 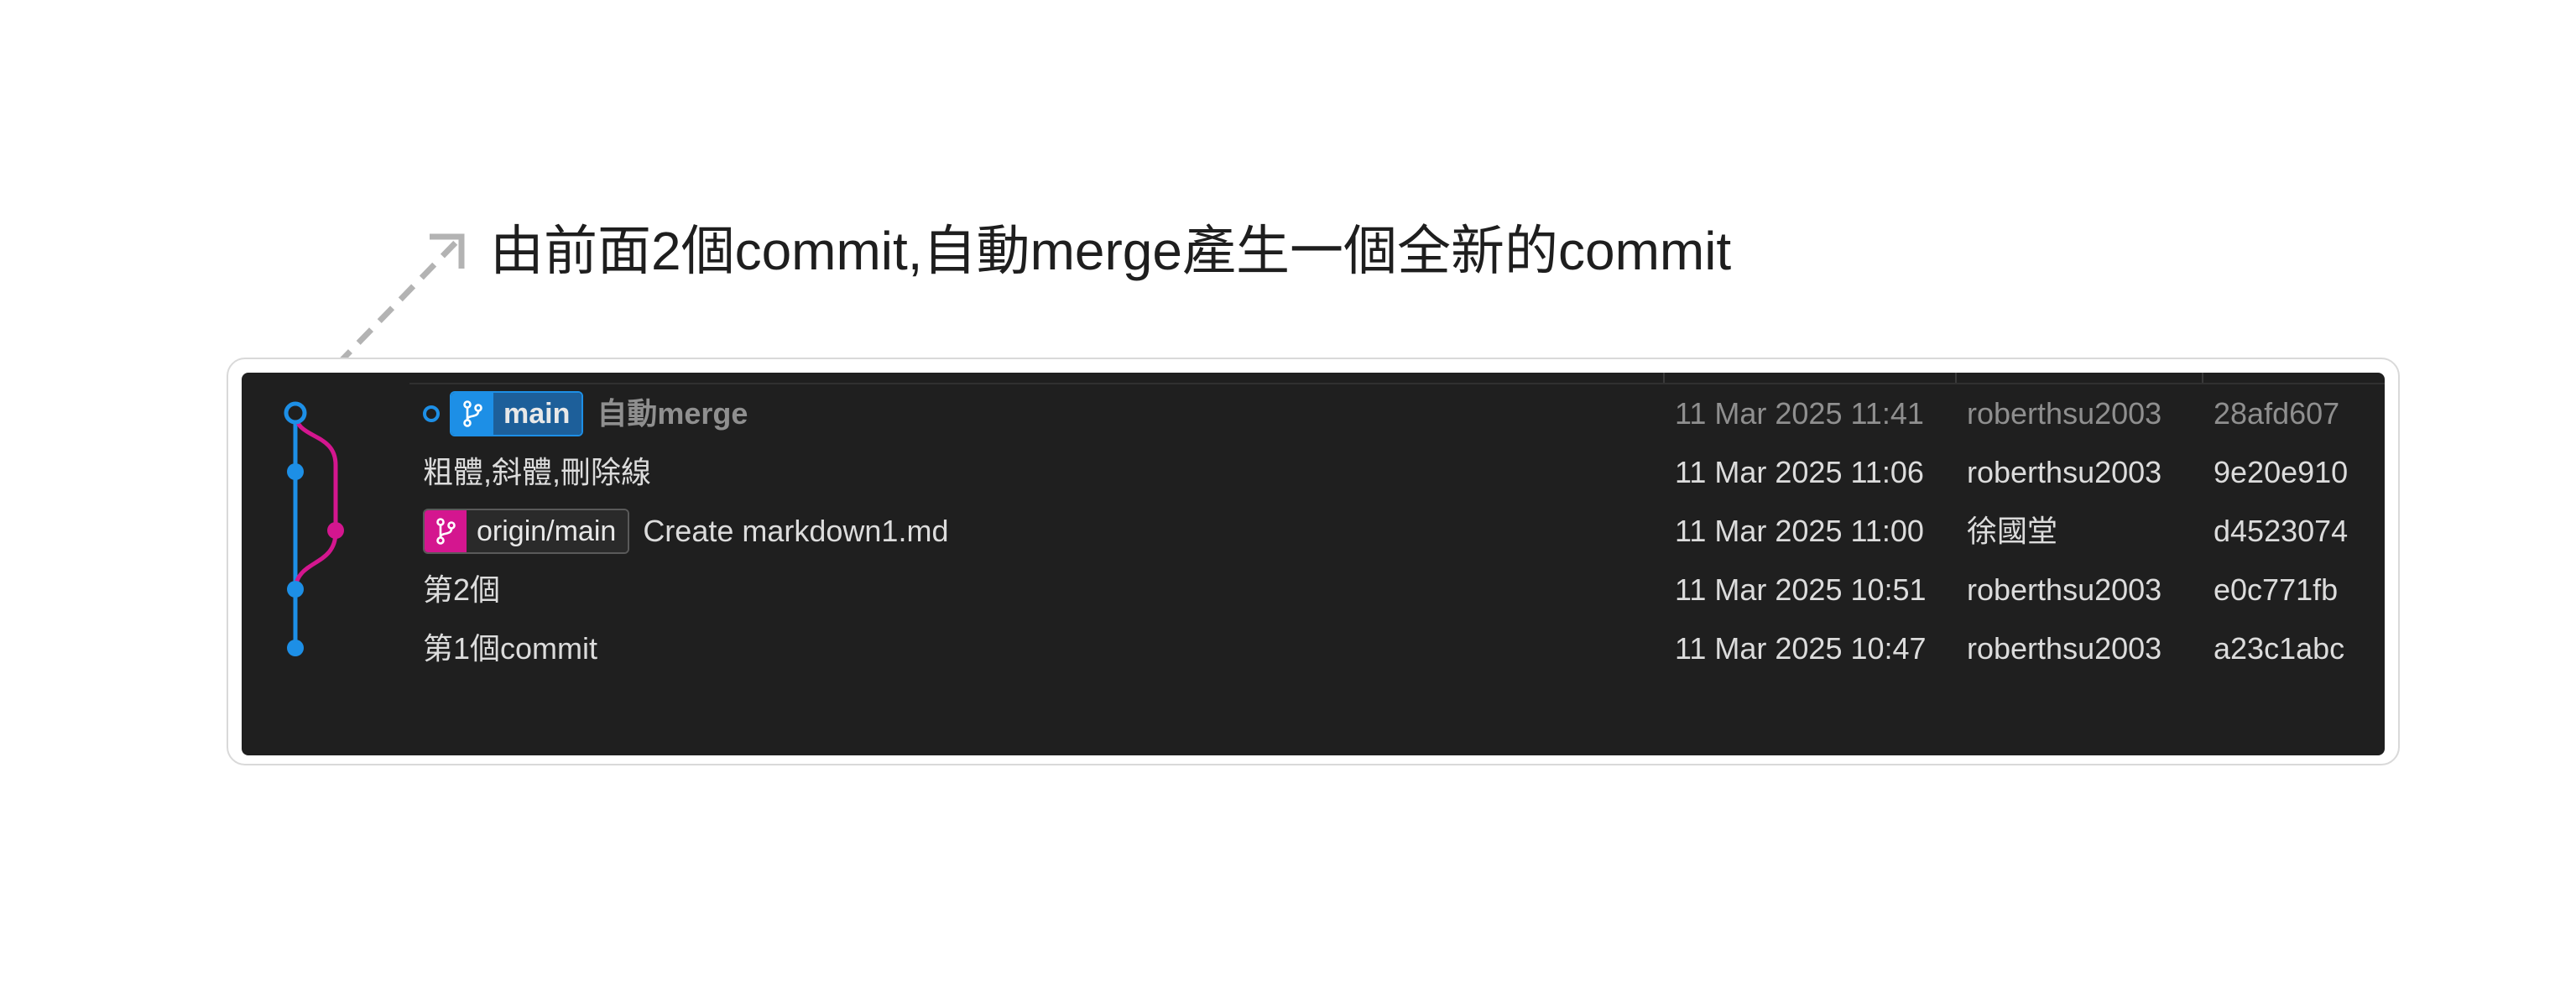 I want to click on branch-badge-main: main, so click(x=517, y=413).